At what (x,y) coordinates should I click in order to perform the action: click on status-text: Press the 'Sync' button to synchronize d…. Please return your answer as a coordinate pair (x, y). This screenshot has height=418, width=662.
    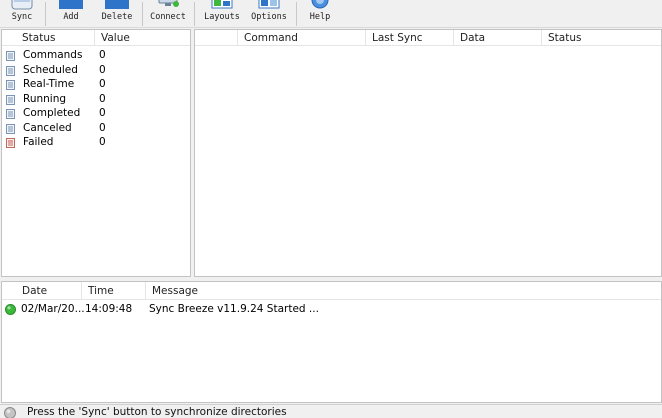
    Looking at the image, I should click on (157, 412).